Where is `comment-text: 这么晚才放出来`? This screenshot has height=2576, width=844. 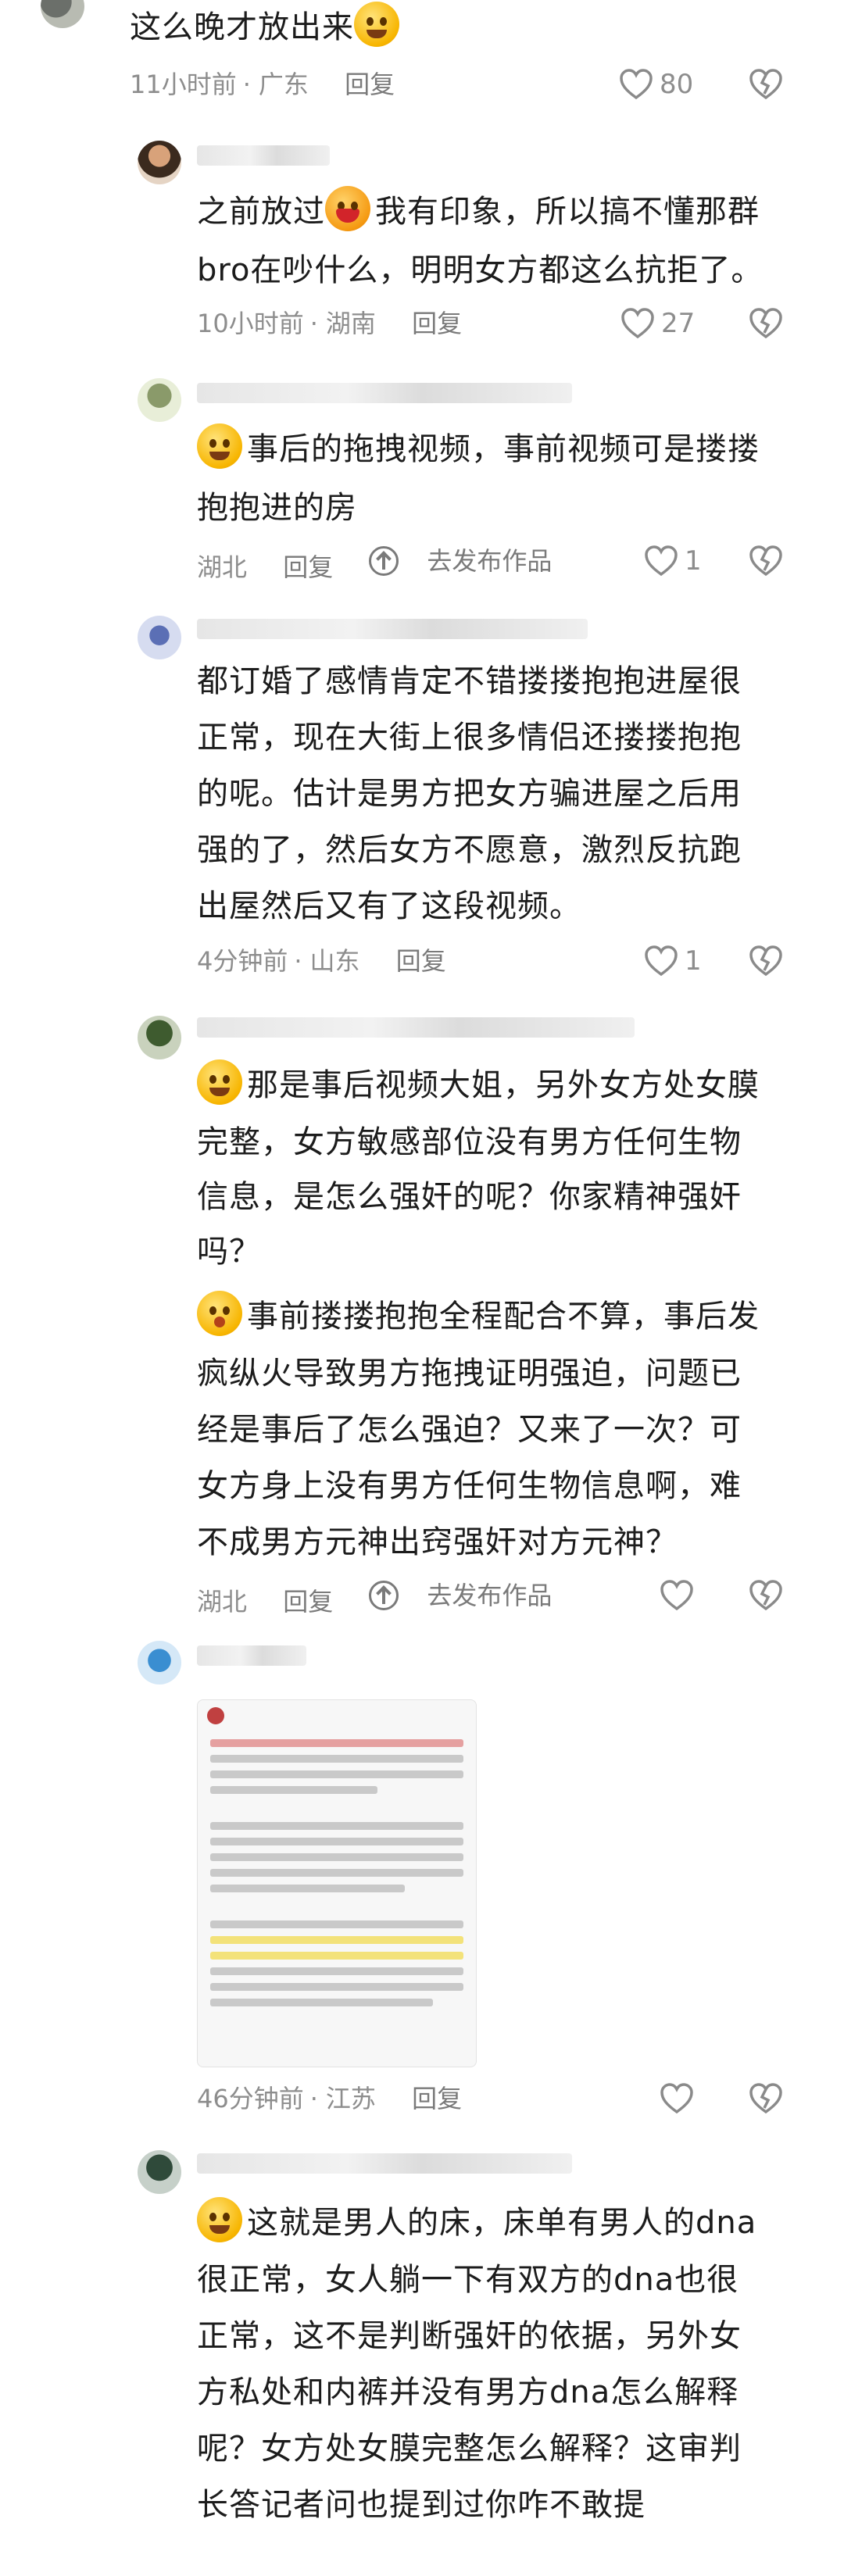
comment-text: 这么晚才放出来 is located at coordinates (242, 27).